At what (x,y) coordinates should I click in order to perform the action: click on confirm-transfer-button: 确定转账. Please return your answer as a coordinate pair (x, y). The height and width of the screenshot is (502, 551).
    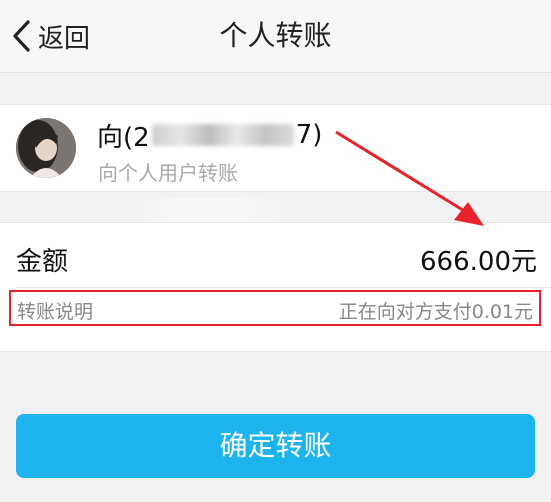
    Looking at the image, I should click on (275, 446).